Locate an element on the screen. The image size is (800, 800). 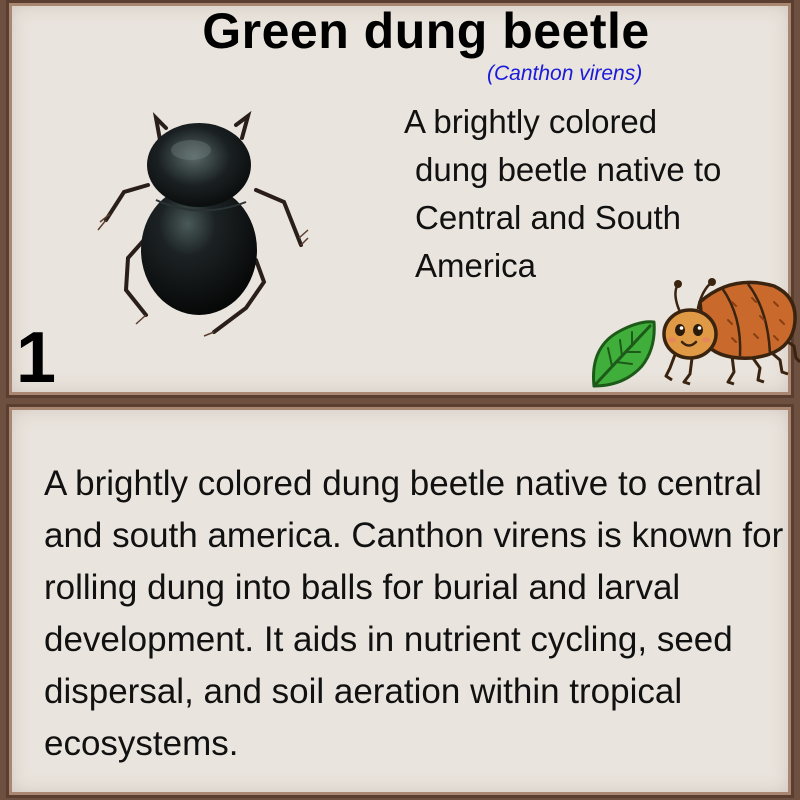
card-number: 1 is located at coordinates (36, 358).